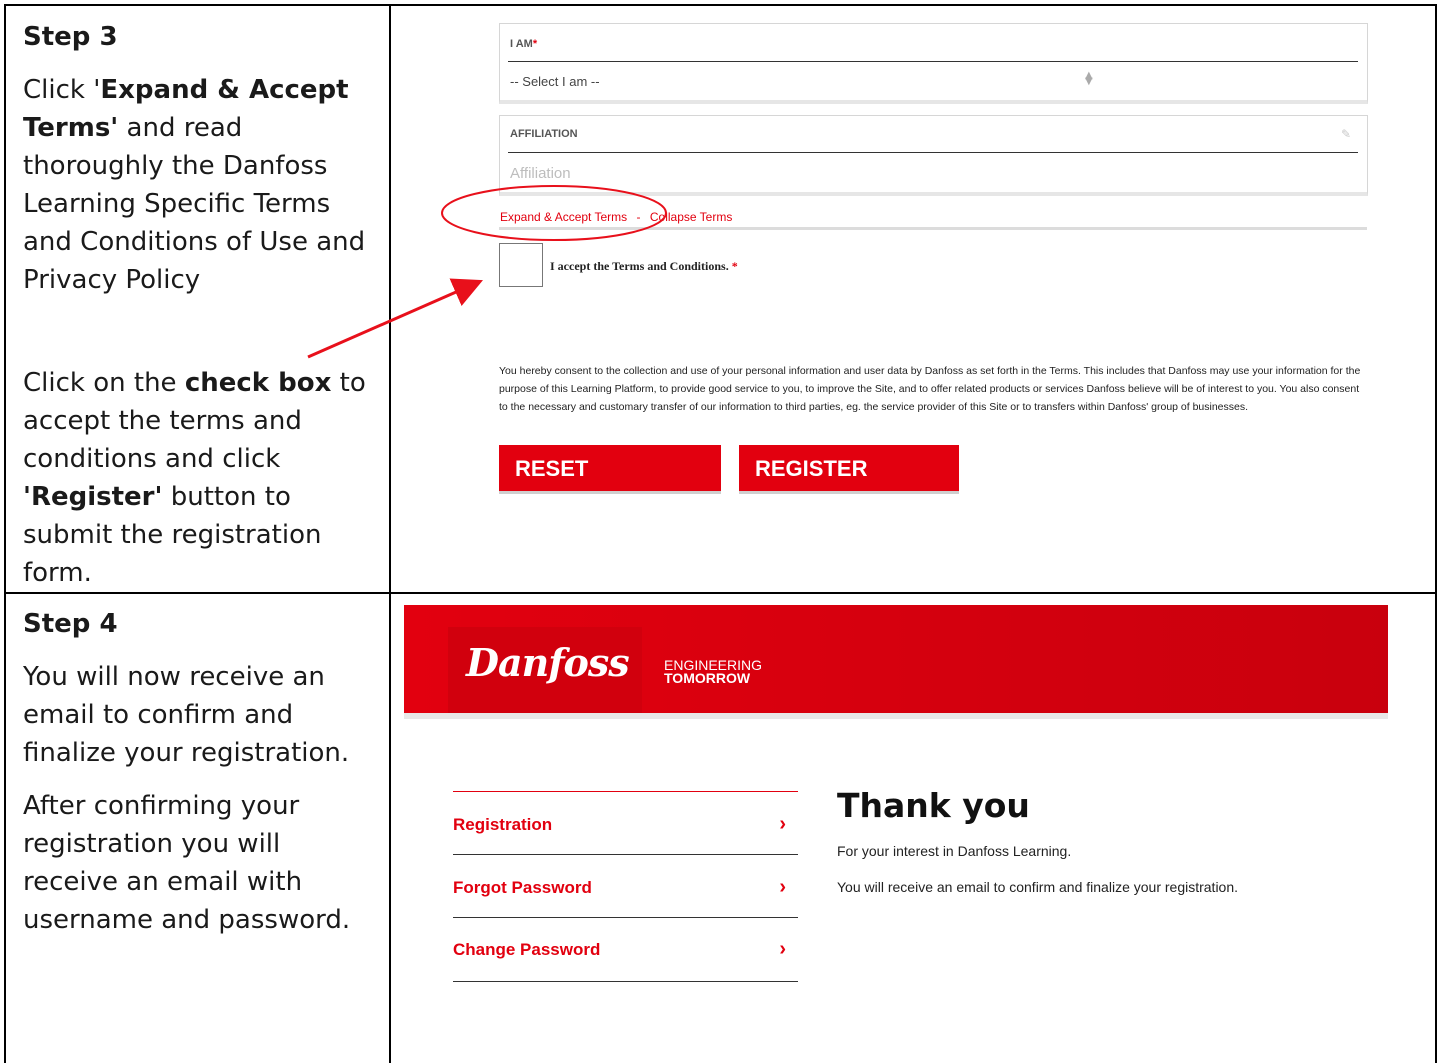  I want to click on annotation-circle, so click(554, 213).